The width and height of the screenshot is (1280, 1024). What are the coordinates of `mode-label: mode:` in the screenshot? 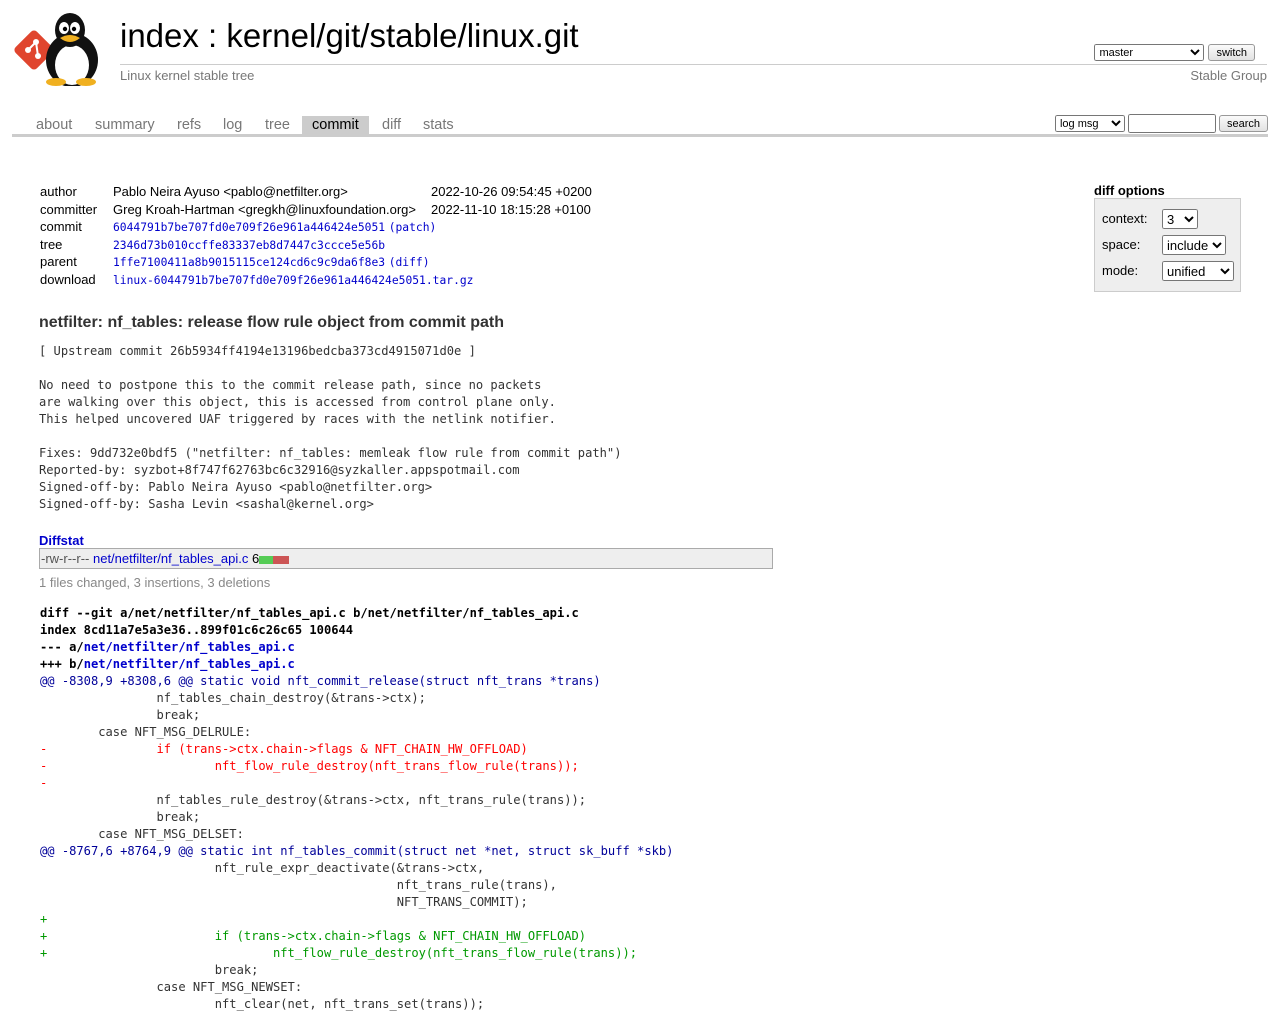 It's located at (1120, 270).